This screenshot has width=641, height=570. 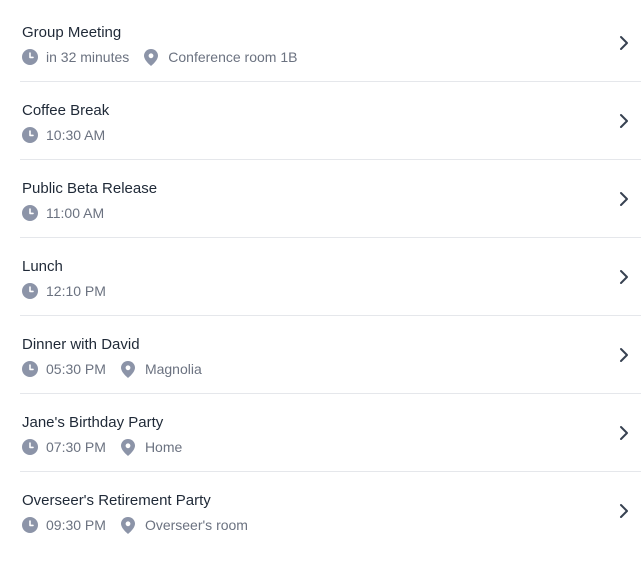 I want to click on event-location: Conference room 1B, so click(x=220, y=57).